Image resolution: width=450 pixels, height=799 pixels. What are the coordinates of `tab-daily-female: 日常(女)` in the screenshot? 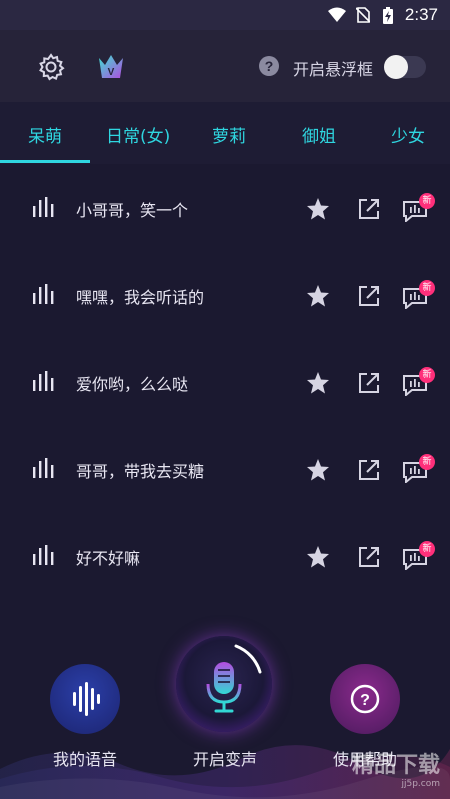 It's located at (138, 134).